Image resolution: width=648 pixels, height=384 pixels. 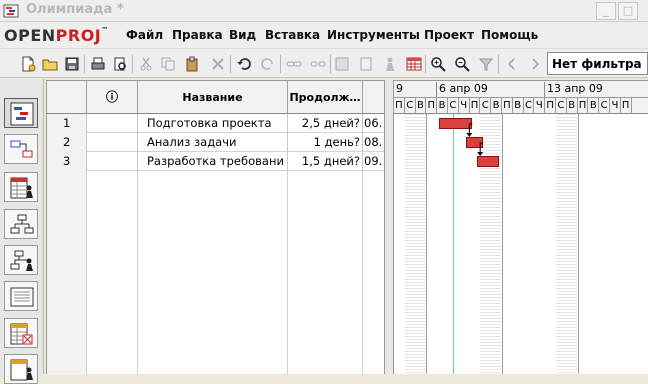 I want to click on filter-icon, so click(x=486, y=64).